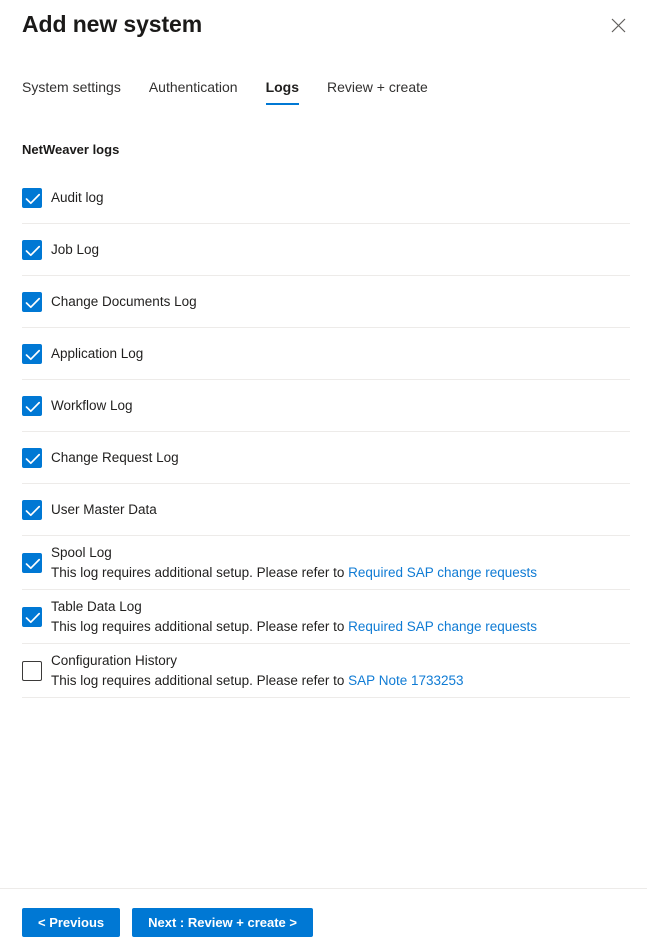 The height and width of the screenshot is (946, 647). I want to click on log-label: Job Log, so click(75, 249).